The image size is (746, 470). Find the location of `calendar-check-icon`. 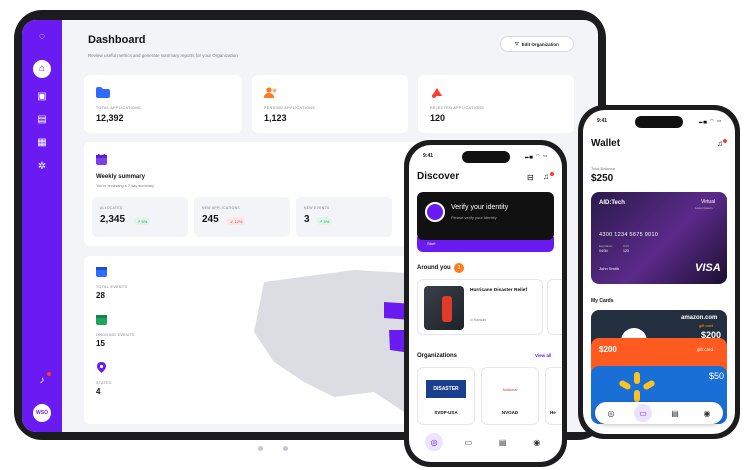

calendar-check-icon is located at coordinates (101, 320).